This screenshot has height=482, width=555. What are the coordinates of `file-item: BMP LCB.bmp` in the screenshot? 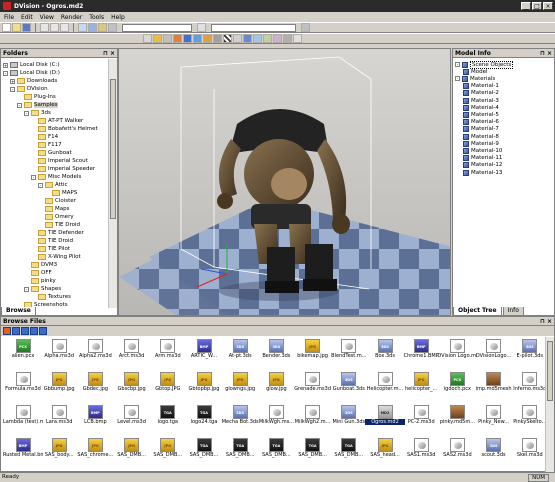 It's located at (95, 417).